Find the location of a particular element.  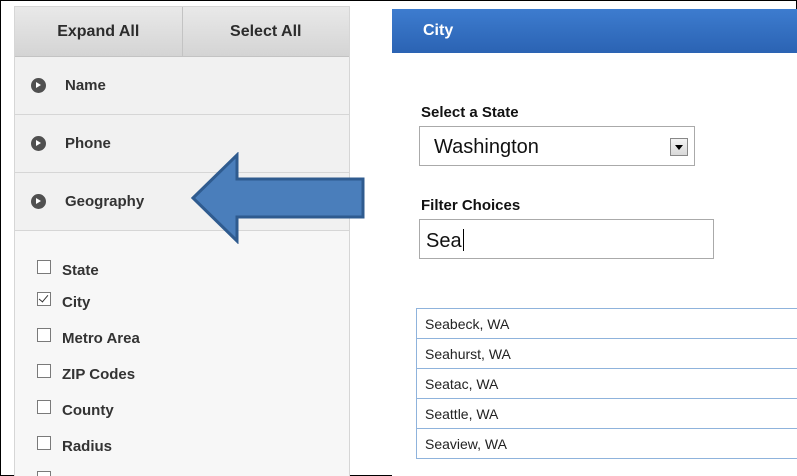

select-all-button: Select All is located at coordinates (265, 32).